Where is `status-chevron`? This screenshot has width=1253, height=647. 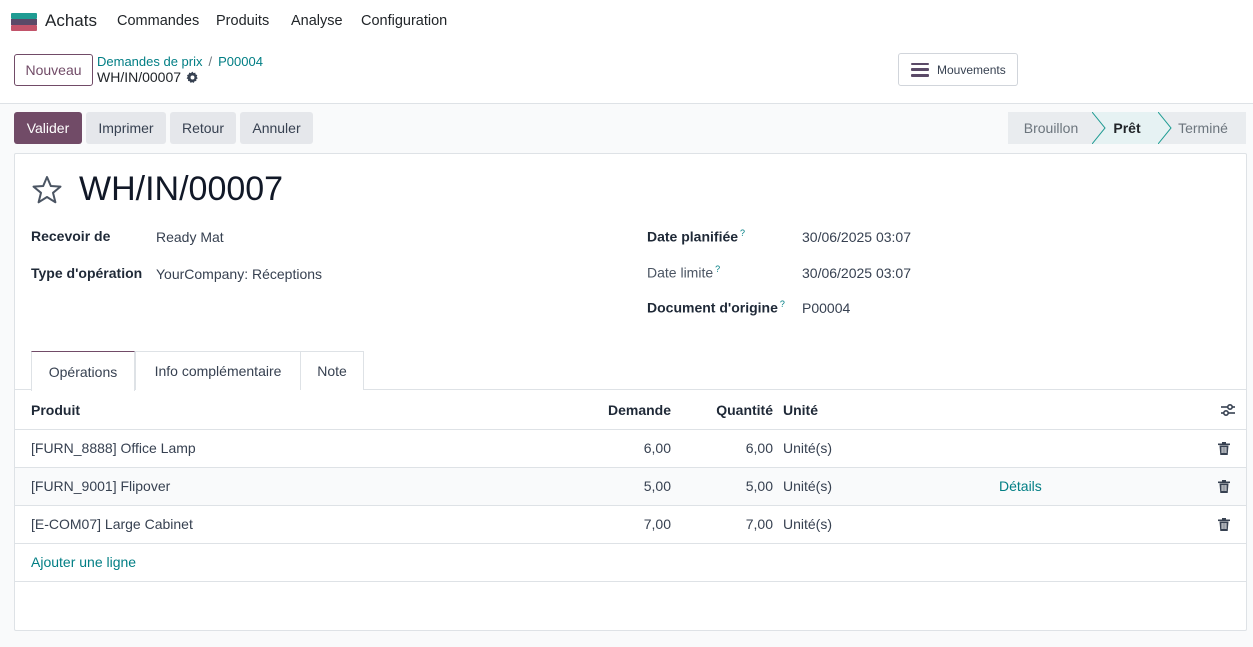
status-chevron is located at coordinates (1099, 128).